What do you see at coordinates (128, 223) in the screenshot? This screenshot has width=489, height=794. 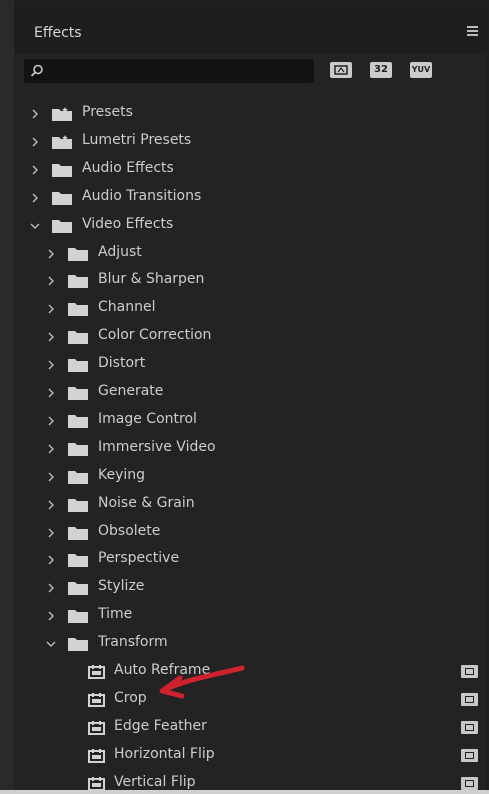 I see `tree-item-label: Video Effects` at bounding box center [128, 223].